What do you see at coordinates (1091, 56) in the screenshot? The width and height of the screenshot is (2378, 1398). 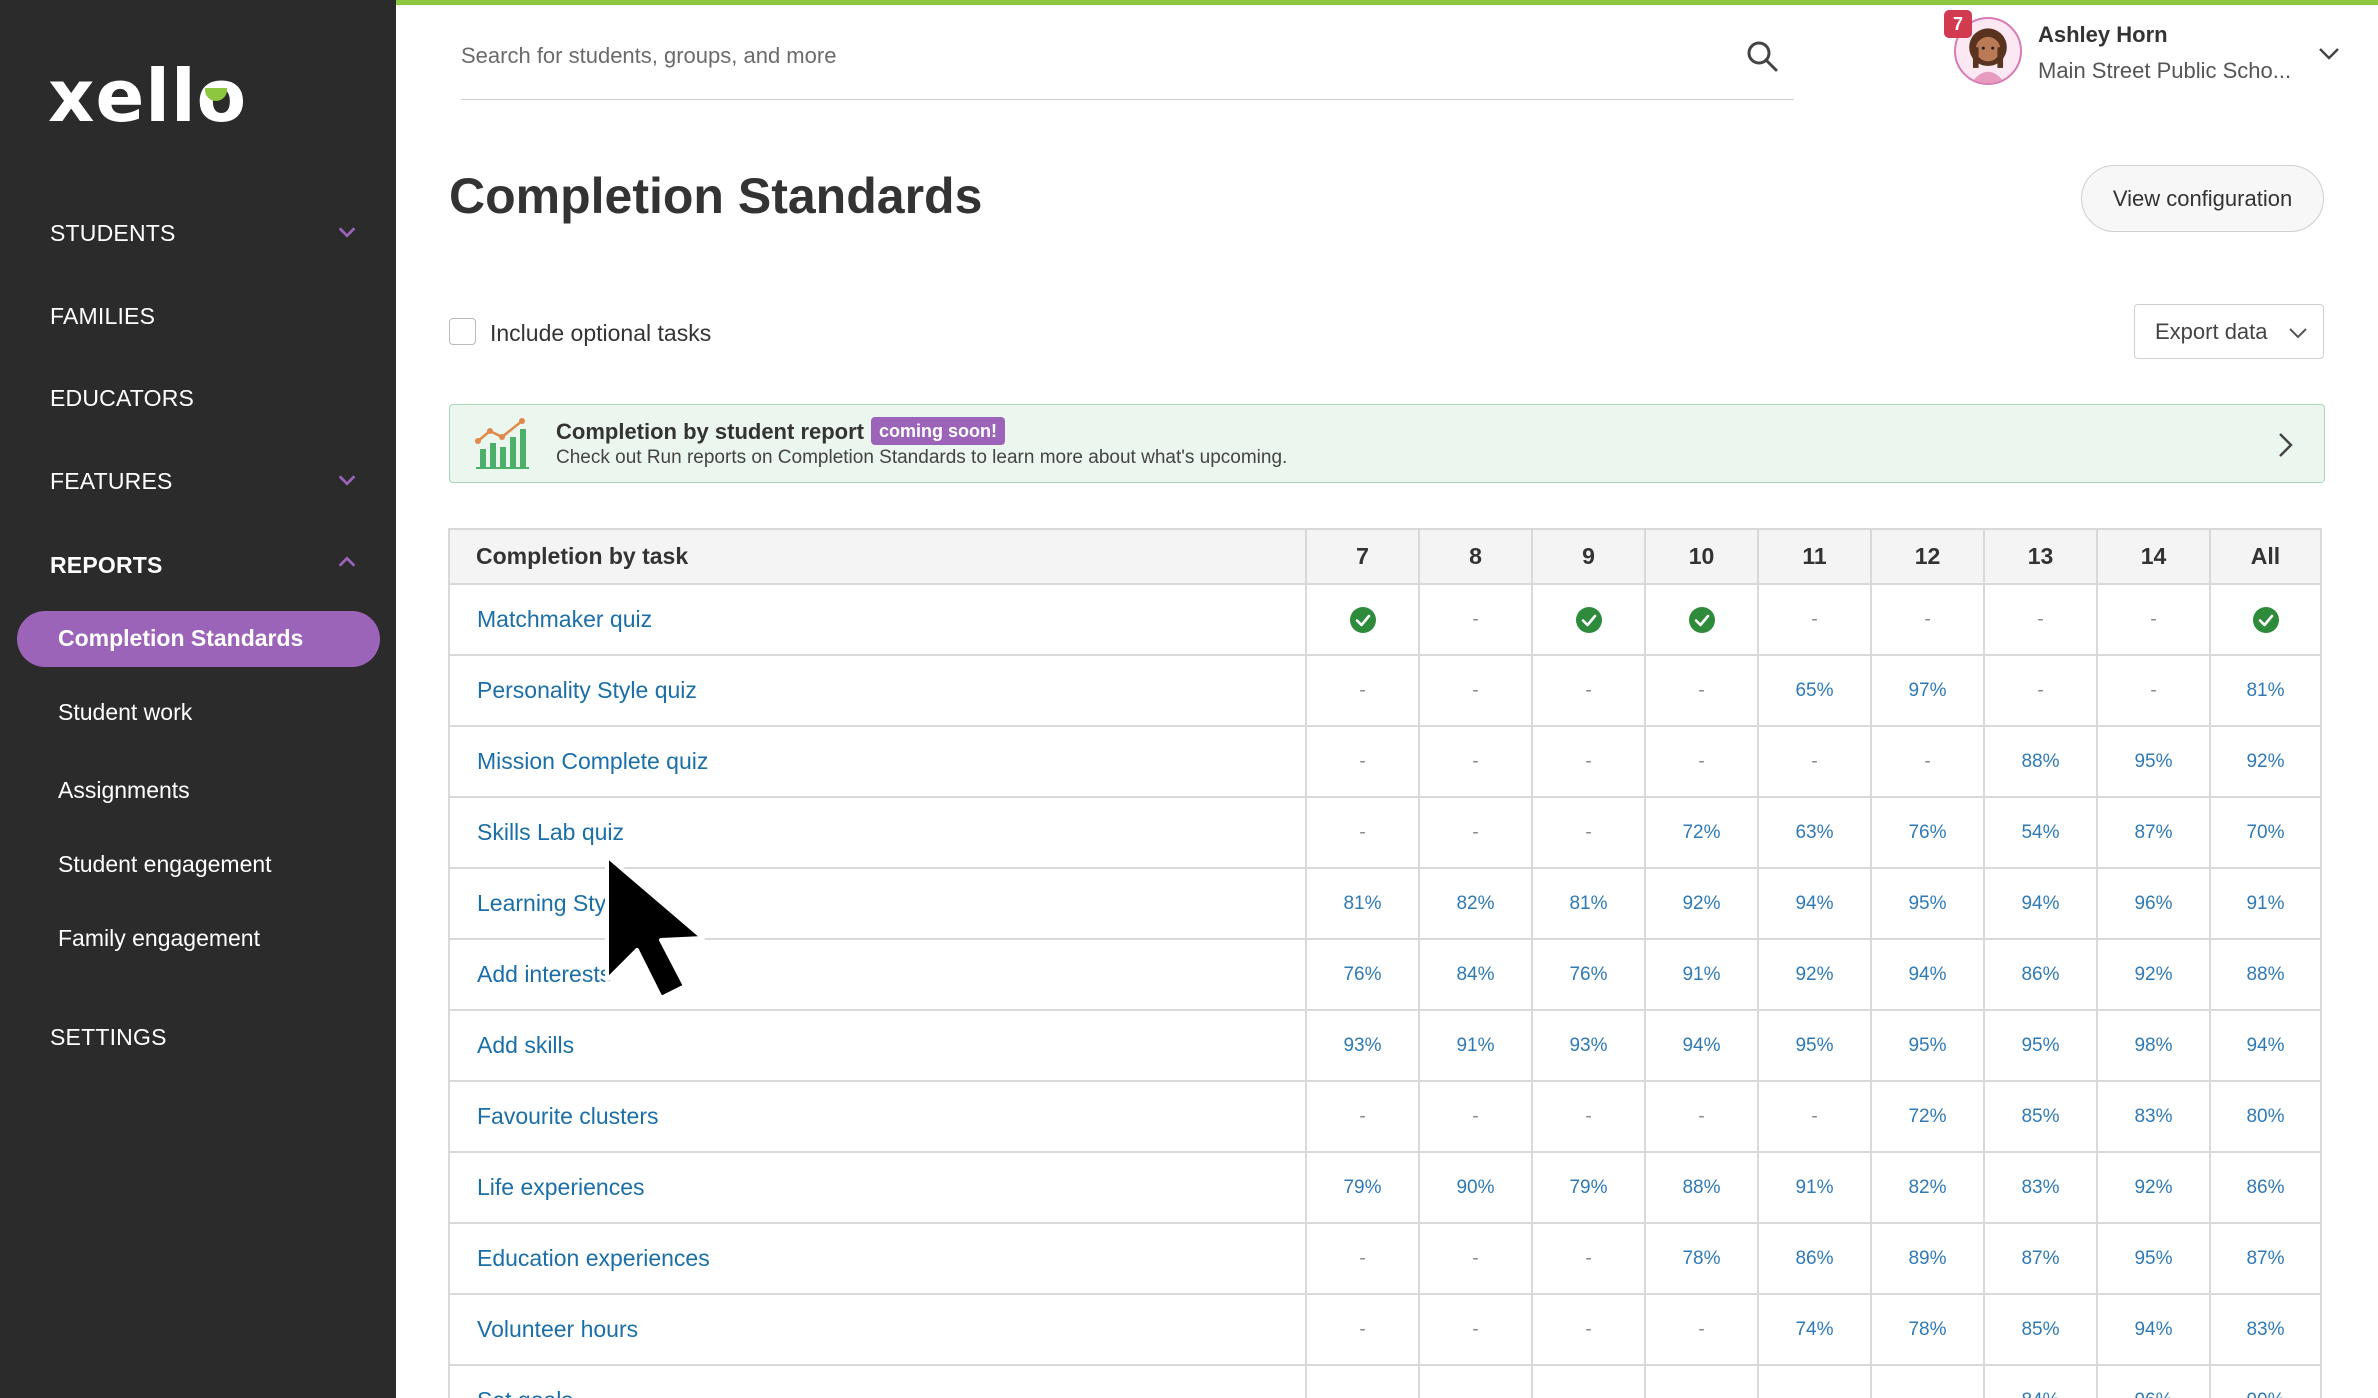 I see `search-input` at bounding box center [1091, 56].